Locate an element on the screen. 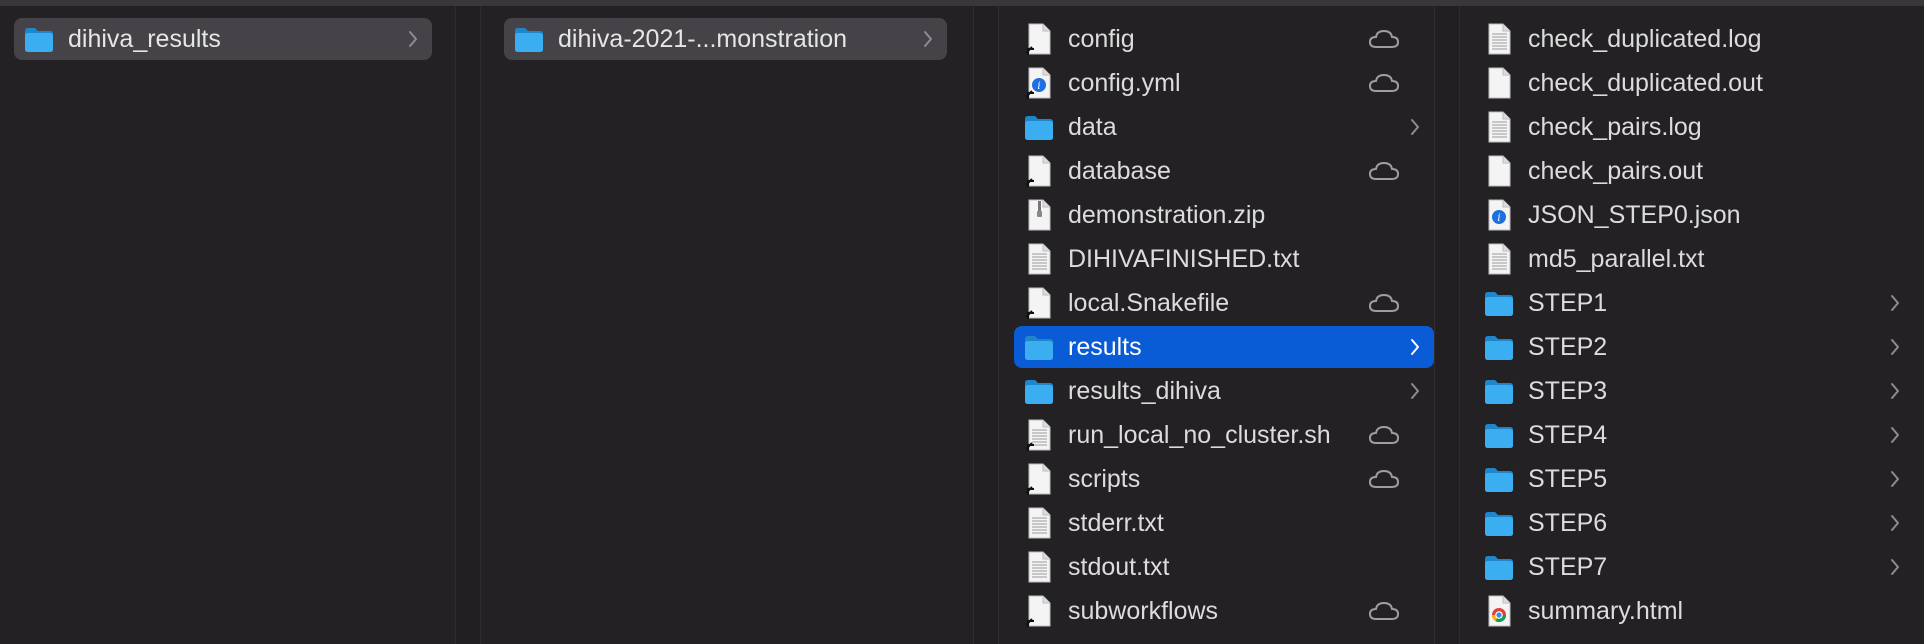 The image size is (1924, 644). file-item-md5-parallel-txt: md5_parallel.txt is located at coordinates (1694, 259).